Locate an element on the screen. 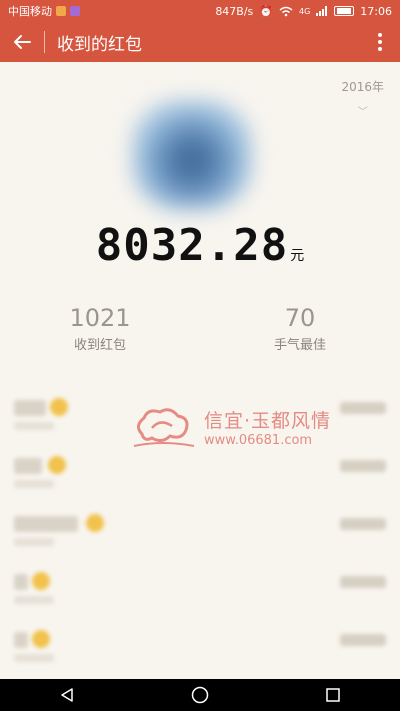 The image size is (400, 711). chevron-down-icon: ﹀ is located at coordinates (362, 112).